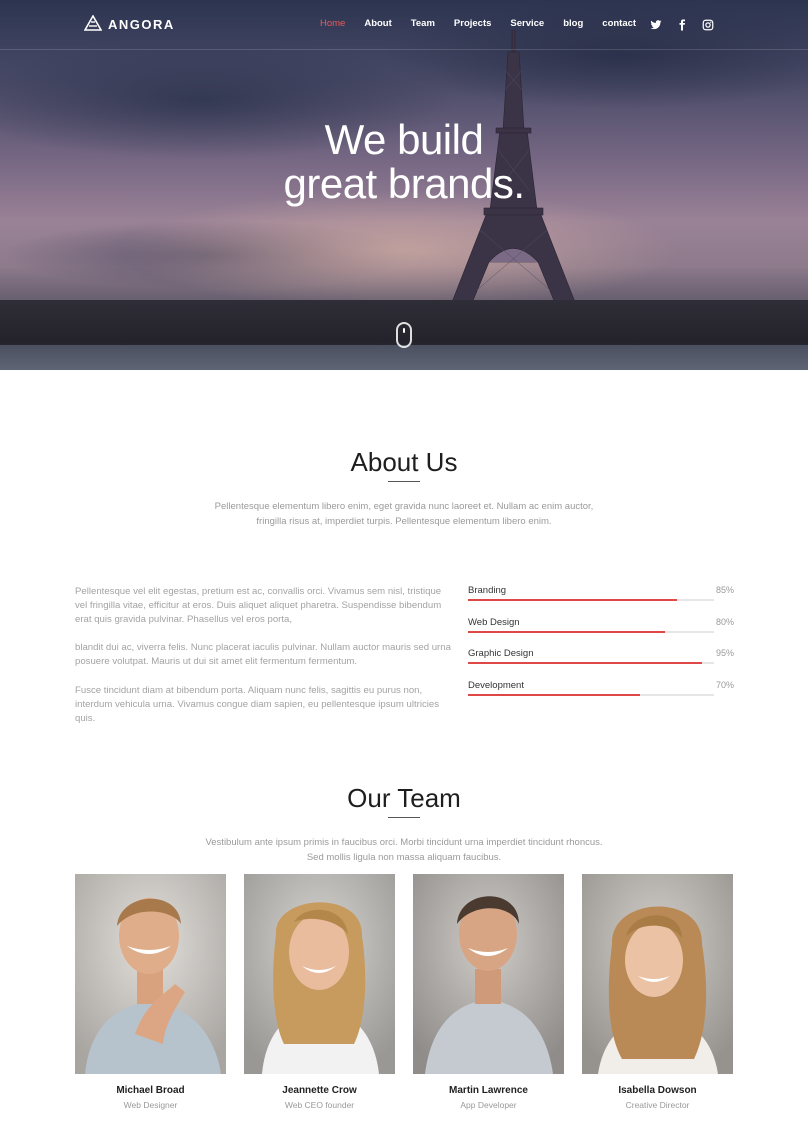 The height and width of the screenshot is (1136, 808). Describe the element at coordinates (377, 23) in the screenshot. I see `nav-about-link: About` at that location.